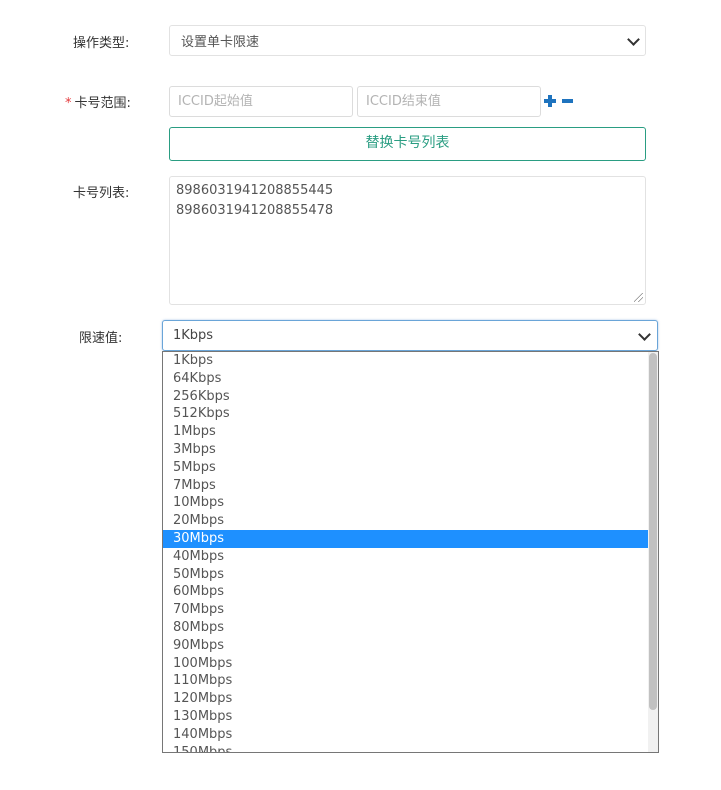 This screenshot has width=721, height=790. Describe the element at coordinates (255, 210) in the screenshot. I see `card-list-line: 8986031941208855478` at that location.